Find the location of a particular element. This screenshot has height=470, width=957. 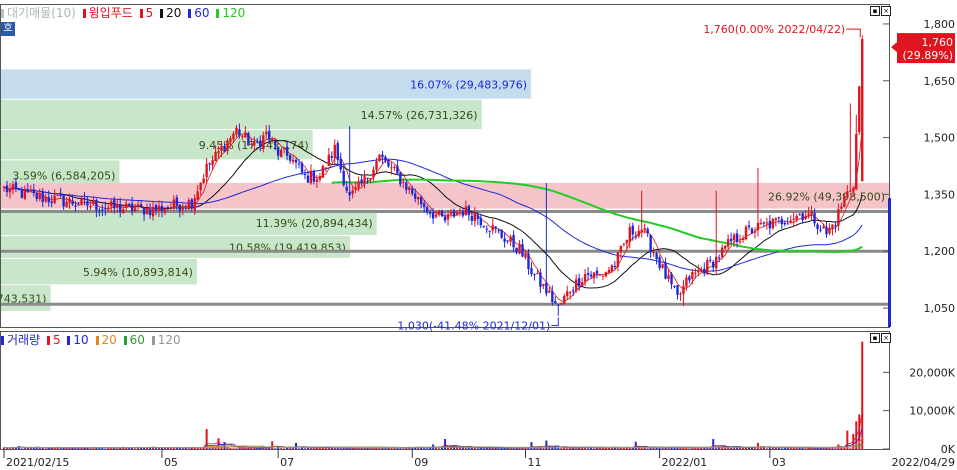

legend-item-stock: 윙입푸드 is located at coordinates (111, 13).